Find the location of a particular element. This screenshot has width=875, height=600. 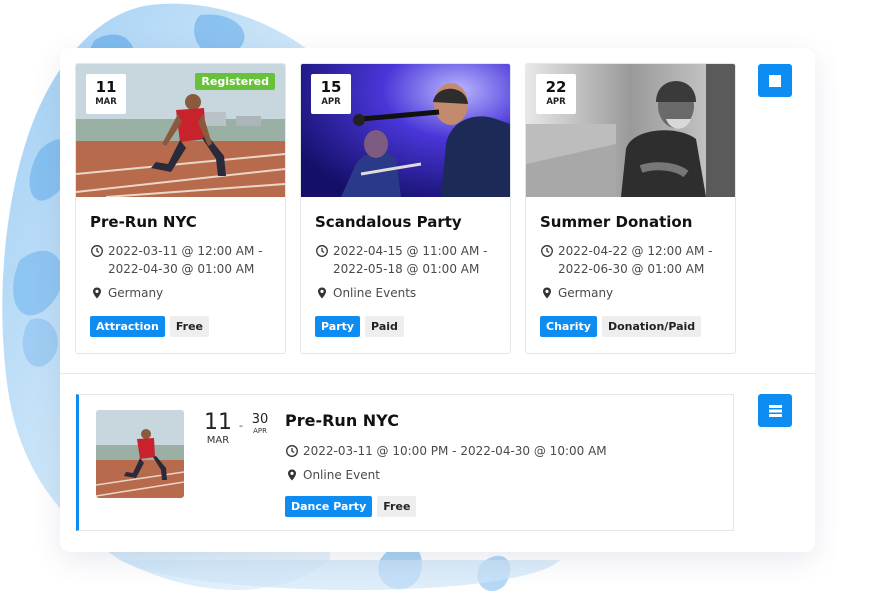

location-label: Online Events is located at coordinates (375, 293).